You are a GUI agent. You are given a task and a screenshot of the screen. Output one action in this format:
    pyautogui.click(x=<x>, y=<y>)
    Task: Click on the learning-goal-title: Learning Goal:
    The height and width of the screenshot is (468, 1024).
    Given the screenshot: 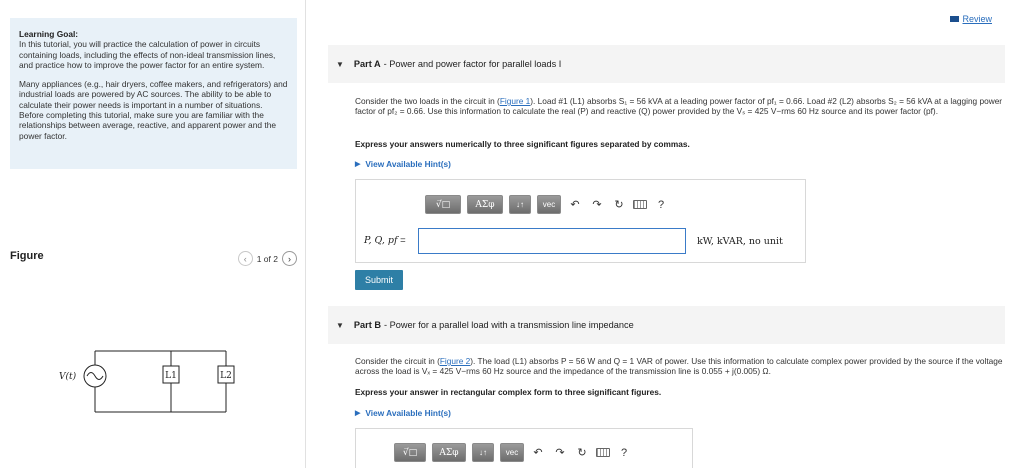 What is the action you would take?
    pyautogui.click(x=49, y=34)
    